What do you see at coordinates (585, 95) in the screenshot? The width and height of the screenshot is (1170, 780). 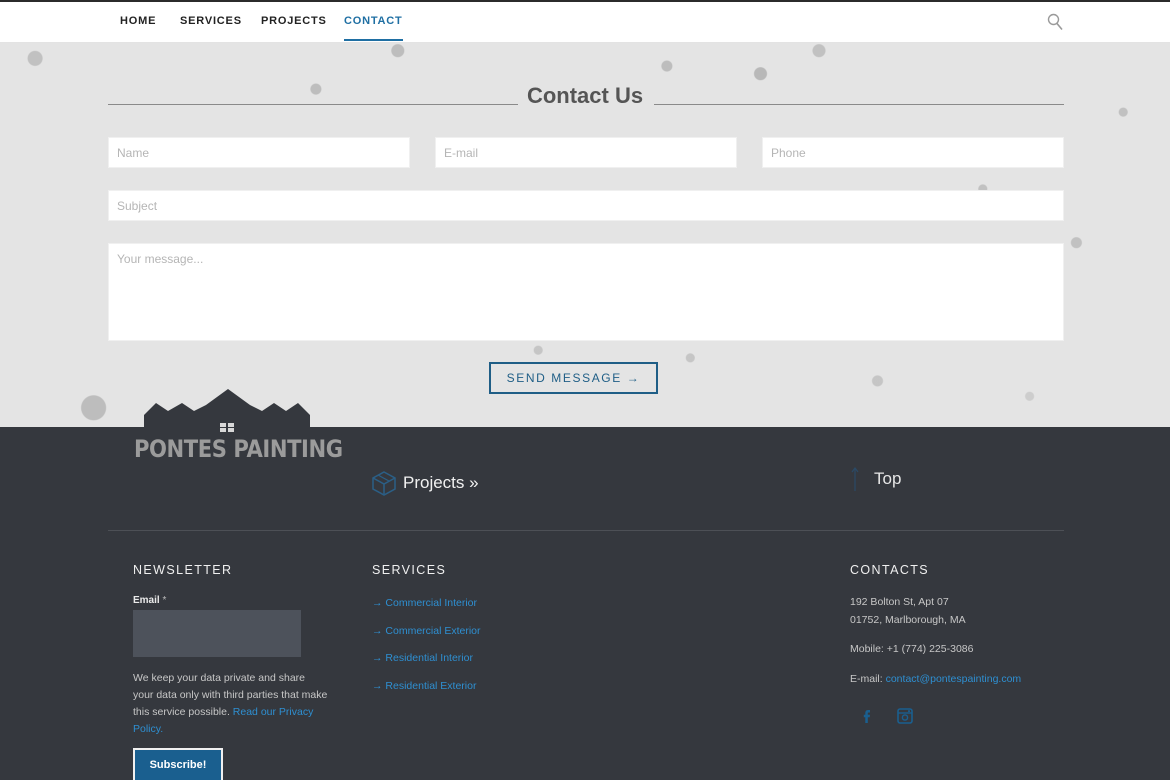 I see `contact-title: Contact Us` at bounding box center [585, 95].